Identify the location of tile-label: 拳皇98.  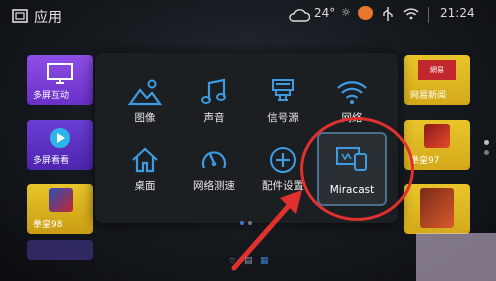
(48, 225).